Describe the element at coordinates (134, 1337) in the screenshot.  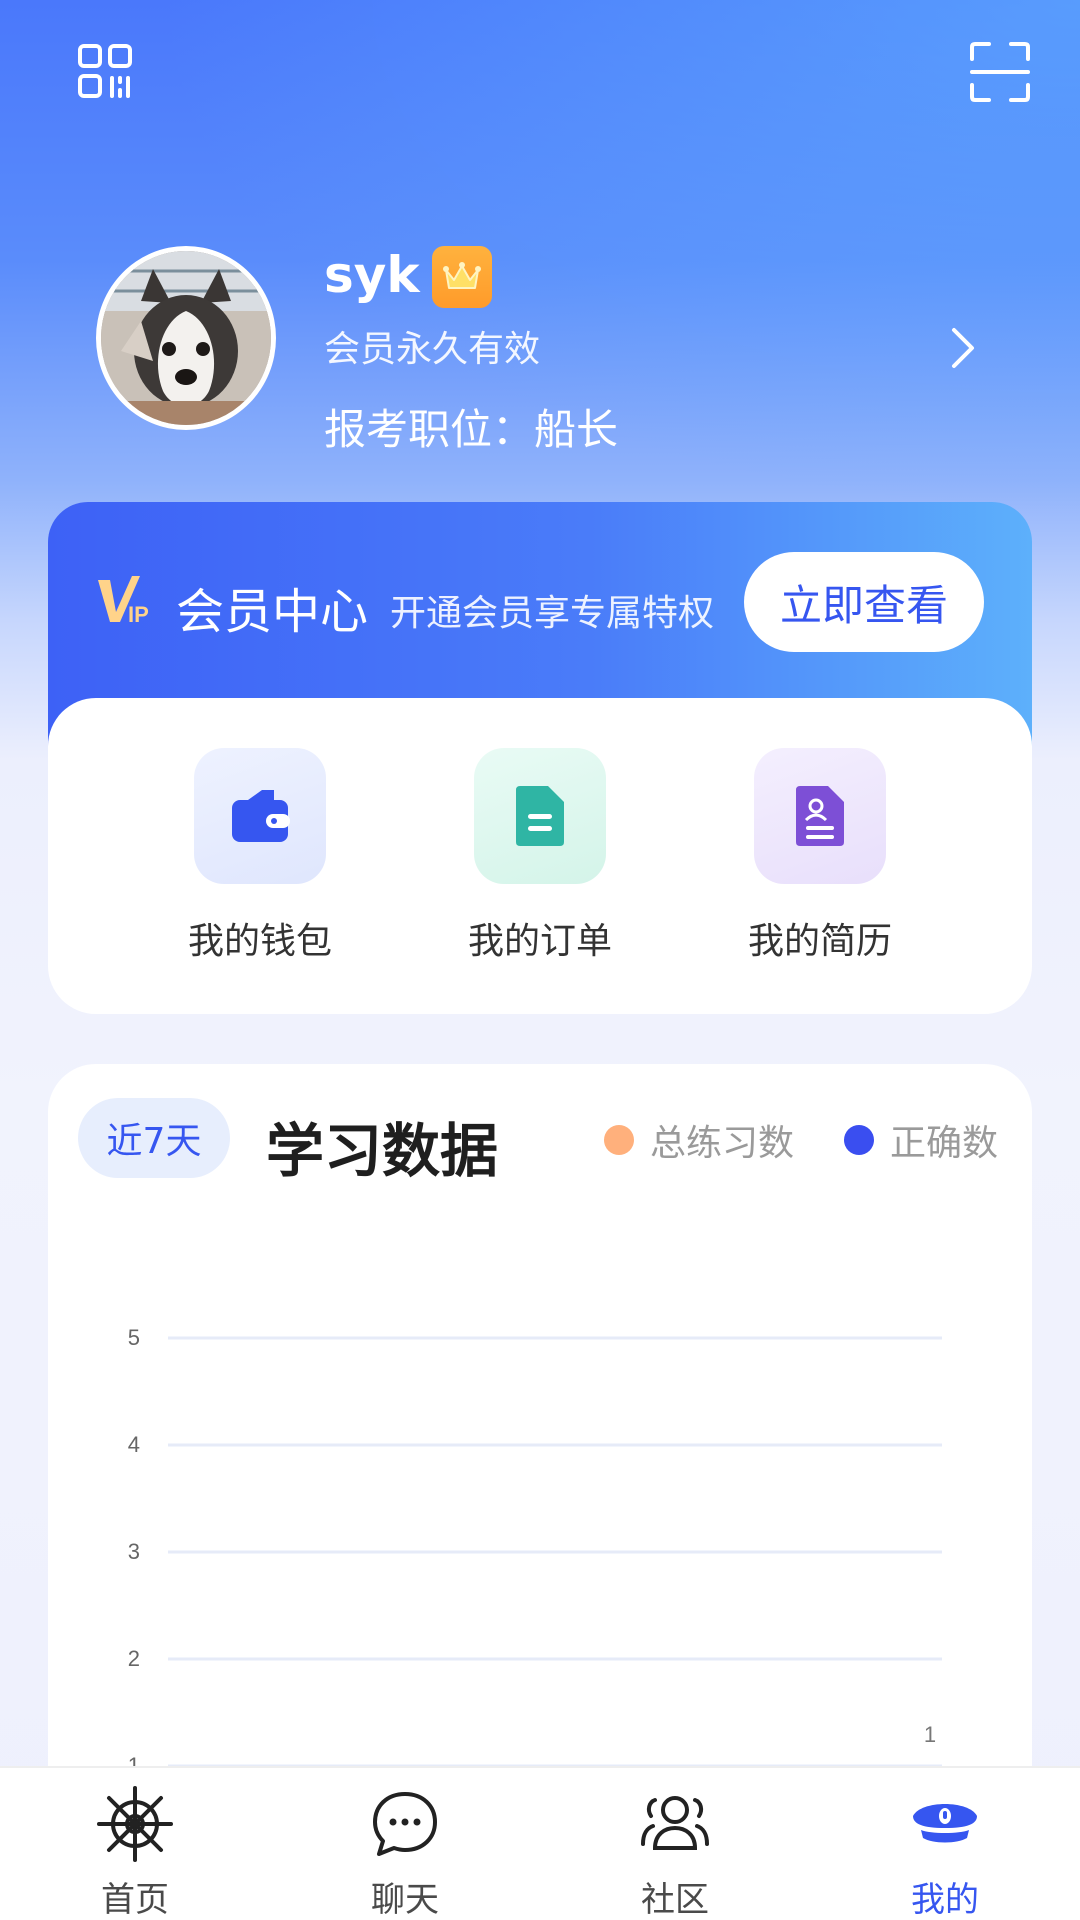
I see `chart-y-tick-label: 5` at that location.